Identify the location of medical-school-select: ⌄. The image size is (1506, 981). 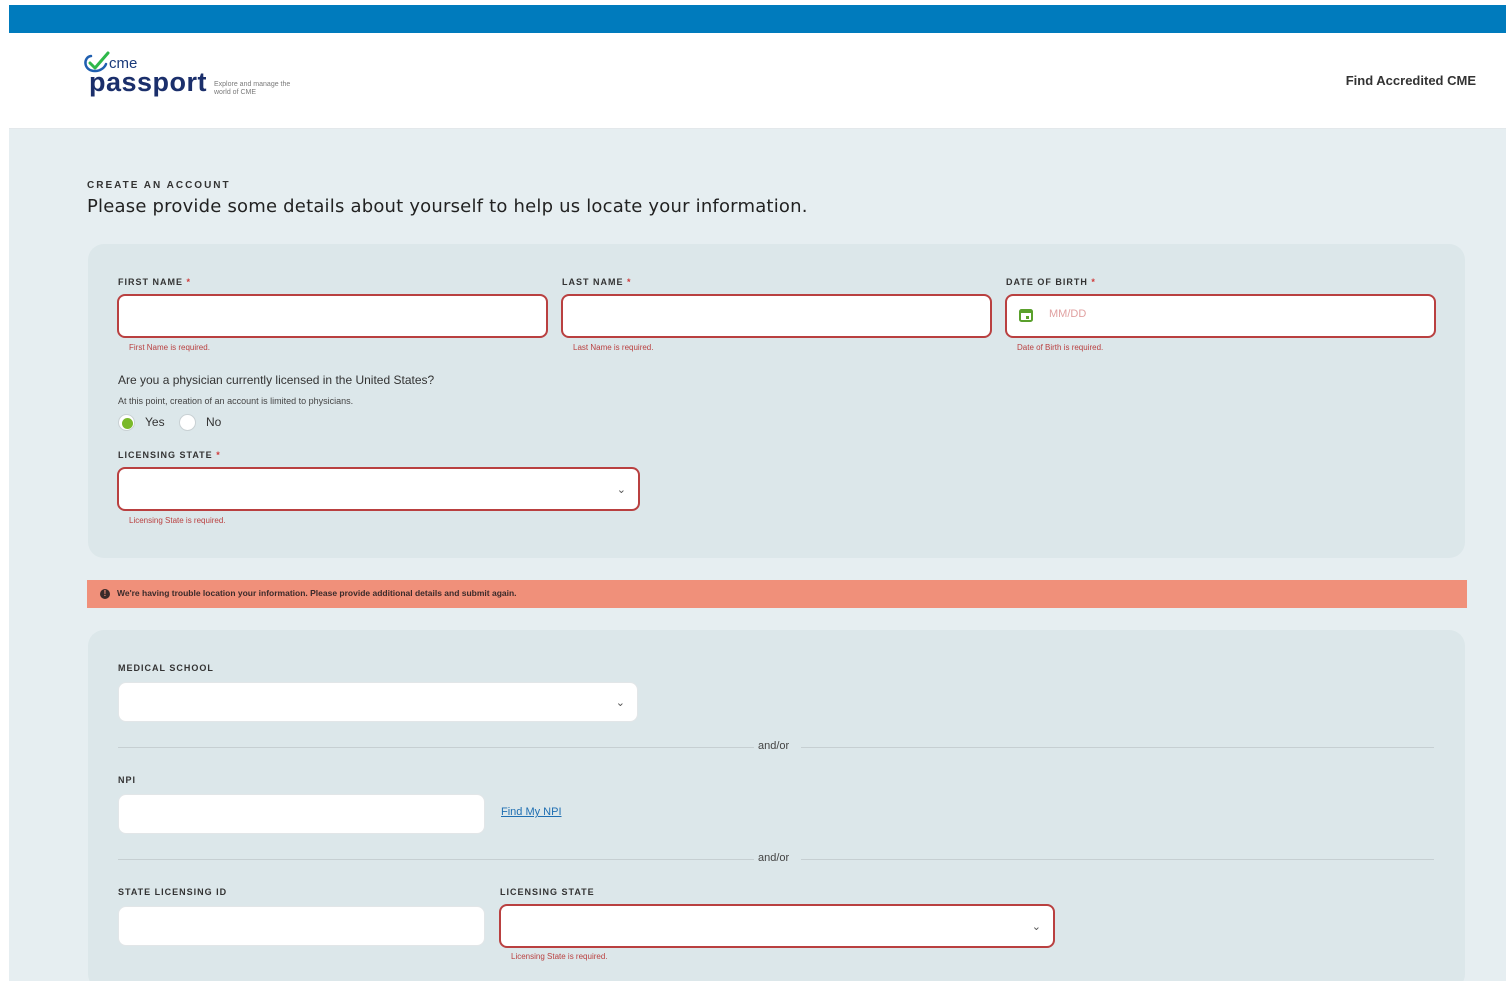
(378, 702).